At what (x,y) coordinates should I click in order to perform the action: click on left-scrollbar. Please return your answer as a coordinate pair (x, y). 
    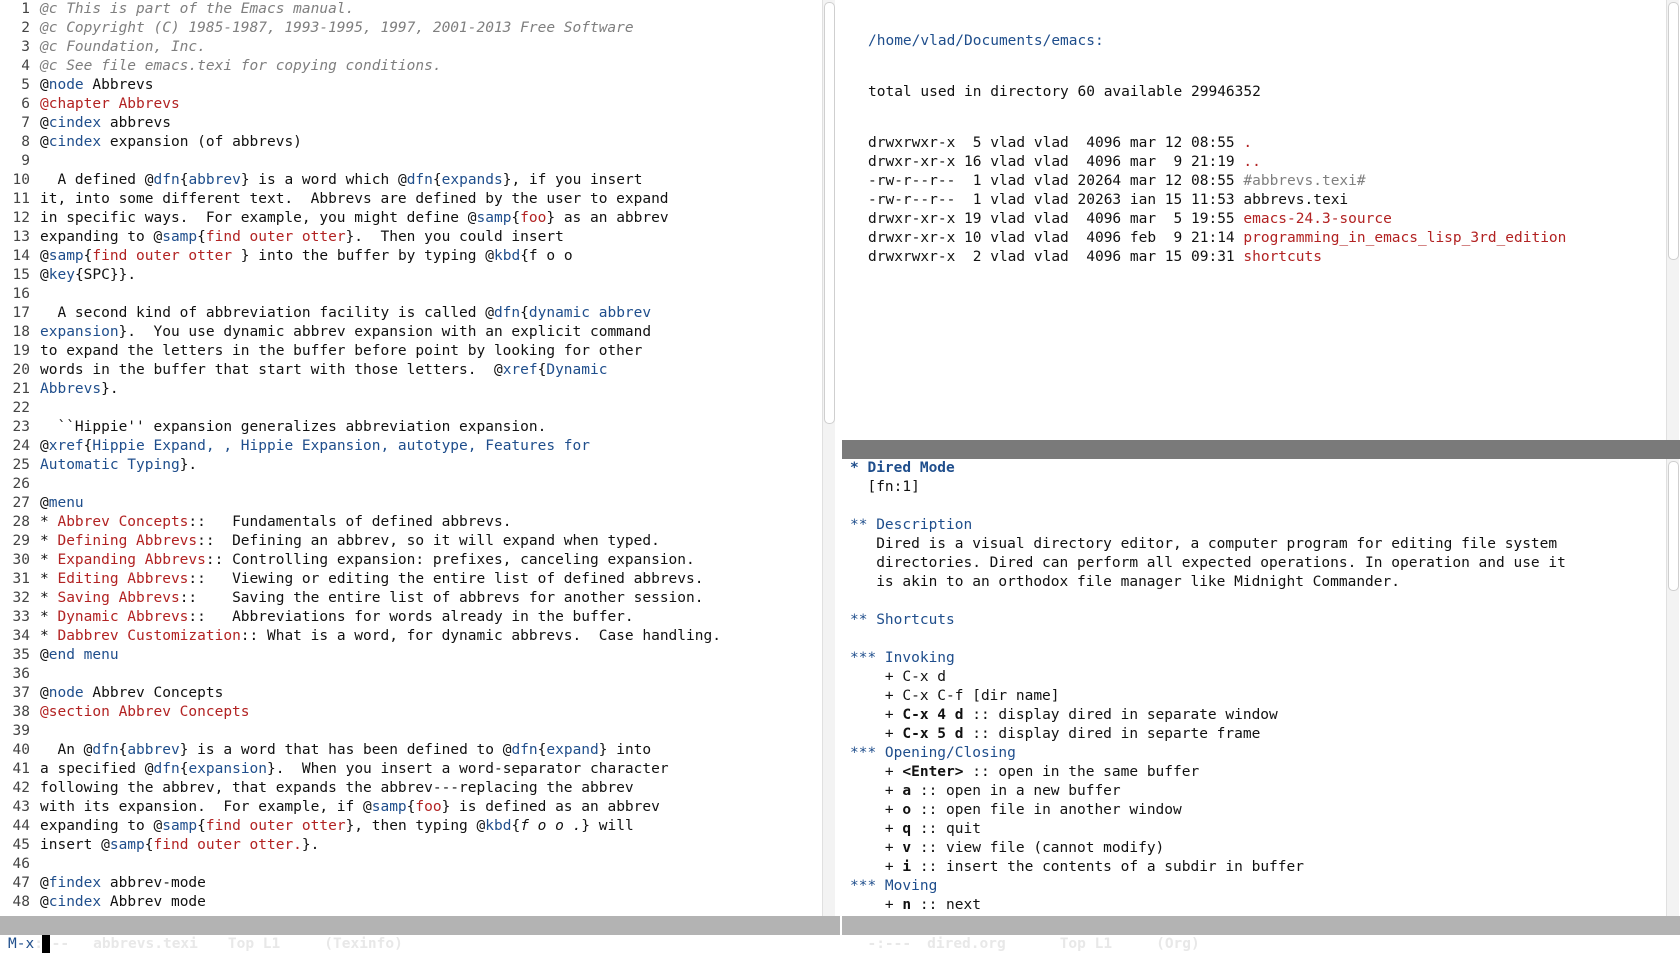
    Looking at the image, I should click on (828, 458).